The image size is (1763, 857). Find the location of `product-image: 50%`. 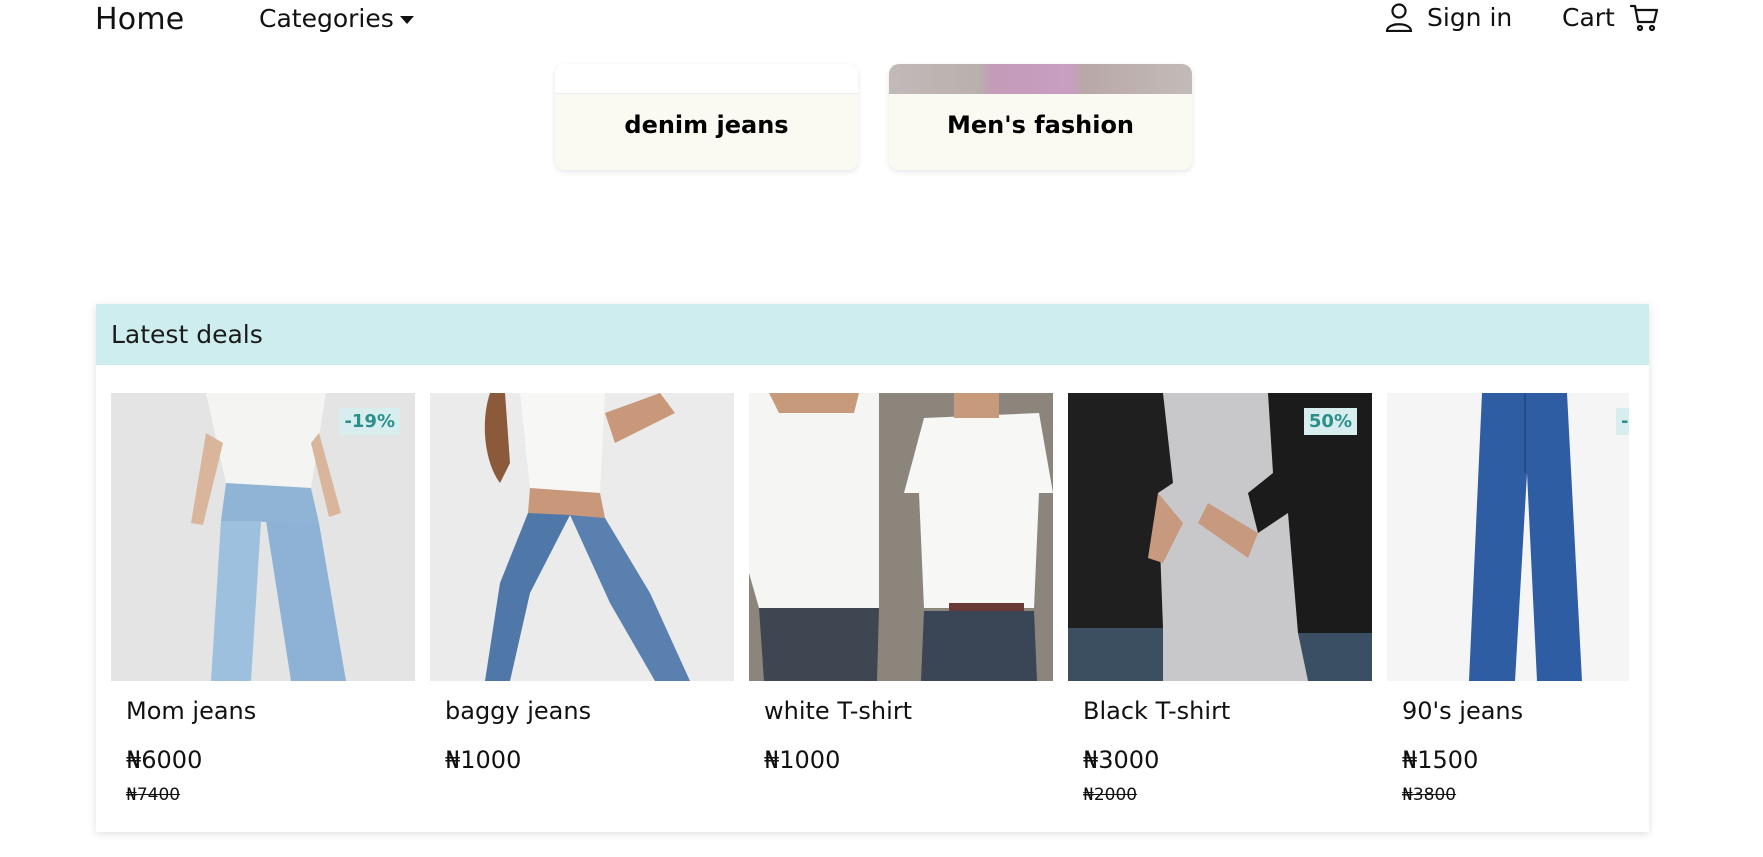

product-image: 50% is located at coordinates (1220, 537).